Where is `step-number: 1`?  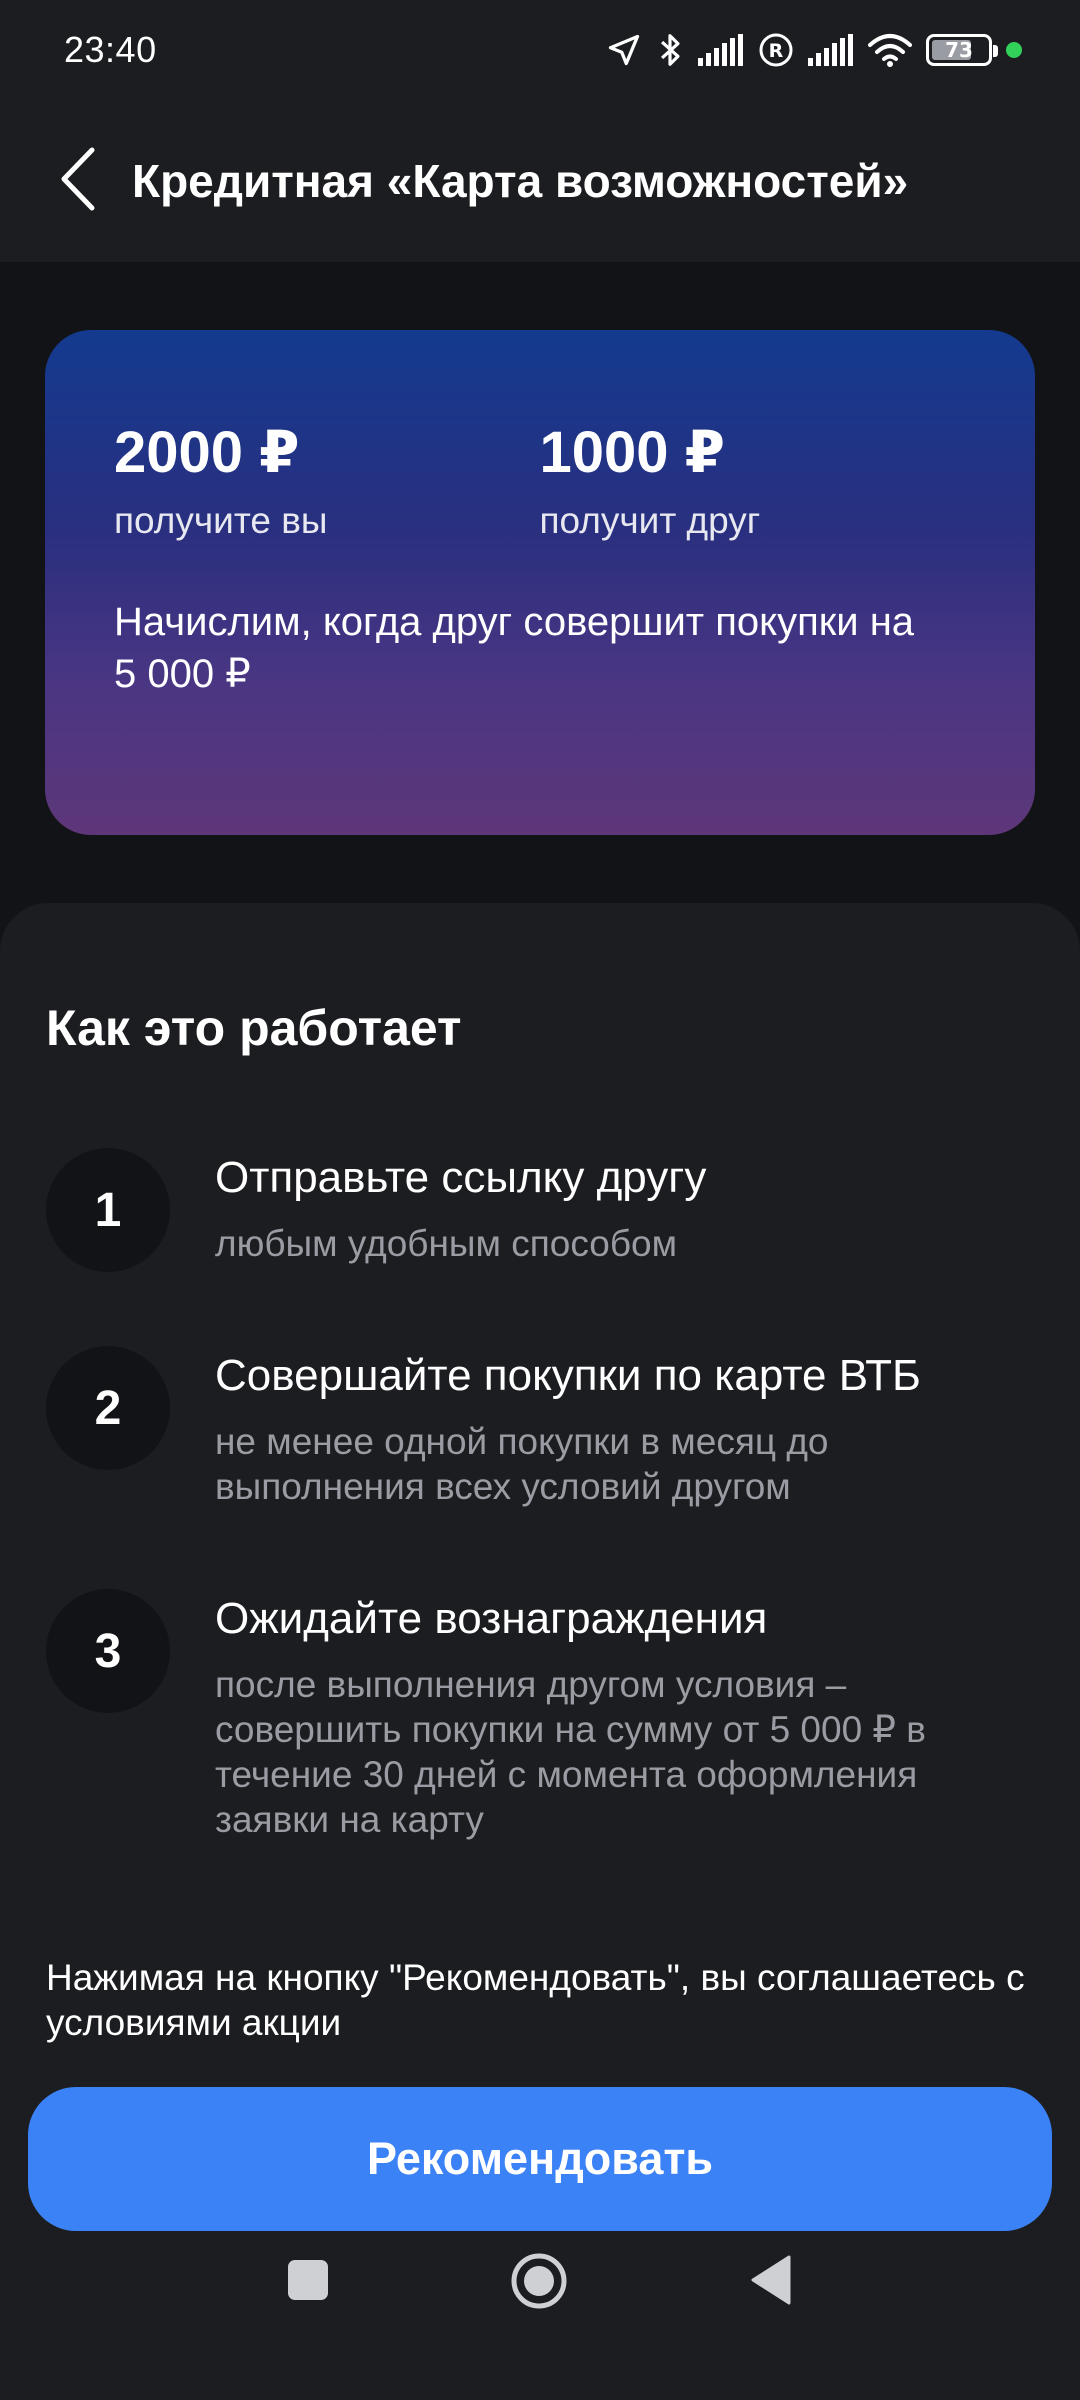
step-number: 1 is located at coordinates (108, 1210).